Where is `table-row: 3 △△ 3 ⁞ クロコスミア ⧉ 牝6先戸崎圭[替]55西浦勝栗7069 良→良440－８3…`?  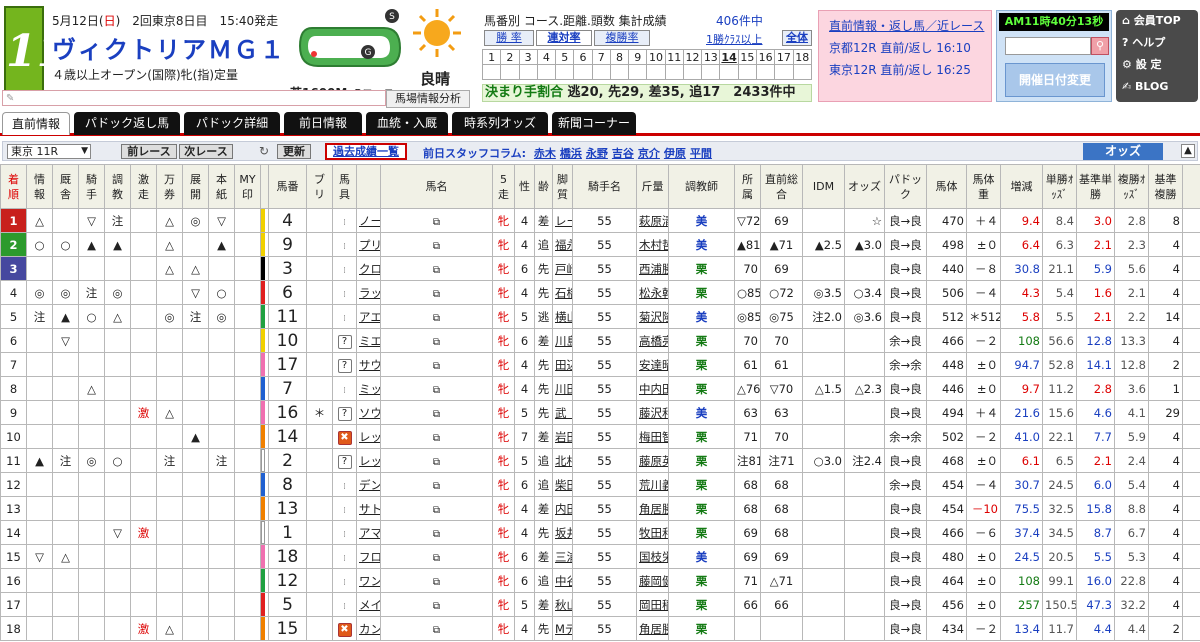
table-row: 3 △△ 3 ⁞ クロコスミア ⧉ 牝6先戸崎圭[替]55西浦勝栗7069 良→良440－８3… is located at coordinates (600, 268).